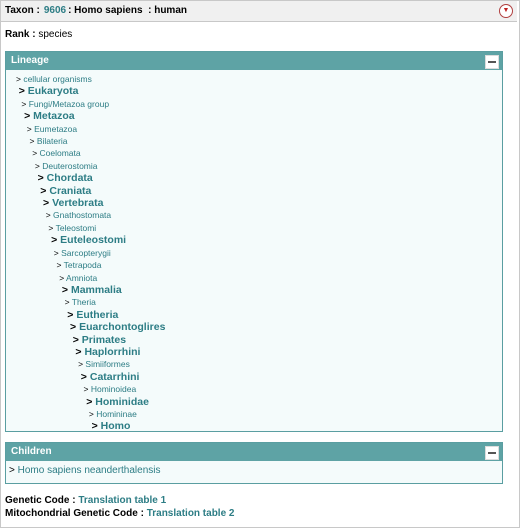 The image size is (520, 528). Describe the element at coordinates (254, 402) in the screenshot. I see `lineage-item: > Hominidae` at that location.